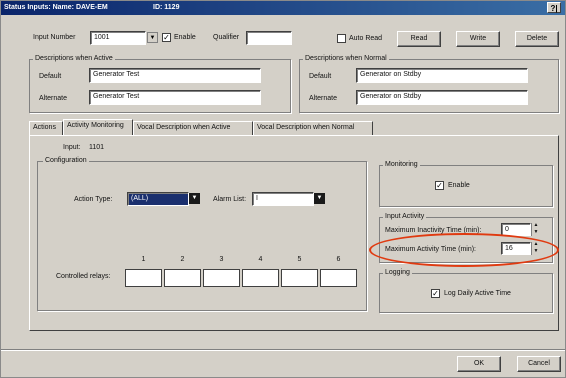 This screenshot has width=566, height=378. Describe the element at coordinates (93, 199) in the screenshot. I see `action-type-label: Action Type:` at that location.